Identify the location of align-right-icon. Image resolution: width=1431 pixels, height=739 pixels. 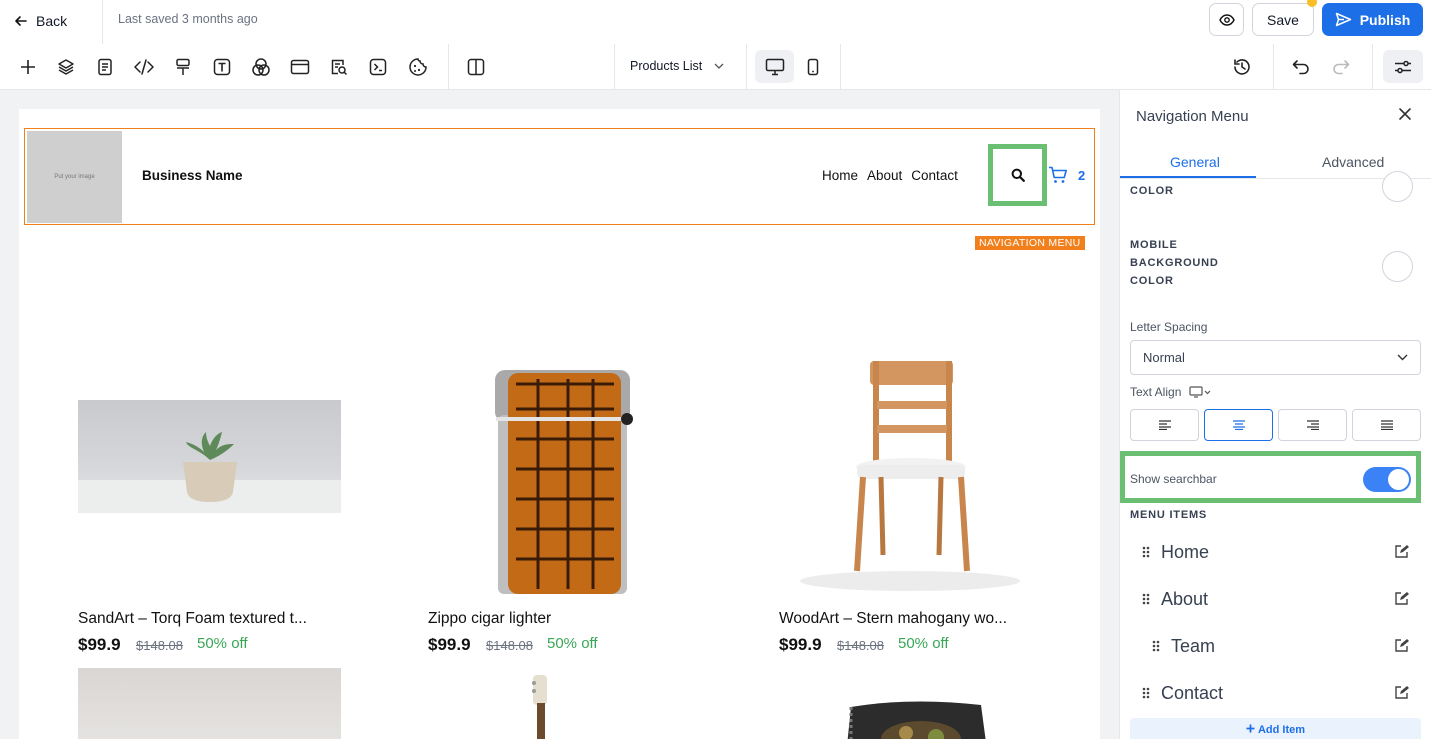
(1313, 425).